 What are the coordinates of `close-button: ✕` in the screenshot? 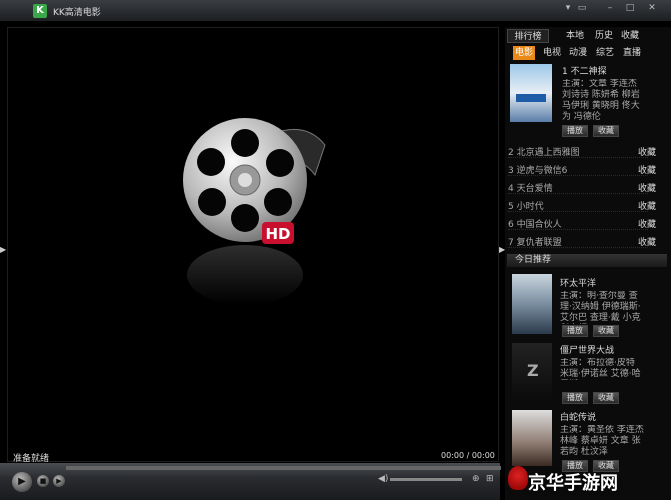 It's located at (652, 8).